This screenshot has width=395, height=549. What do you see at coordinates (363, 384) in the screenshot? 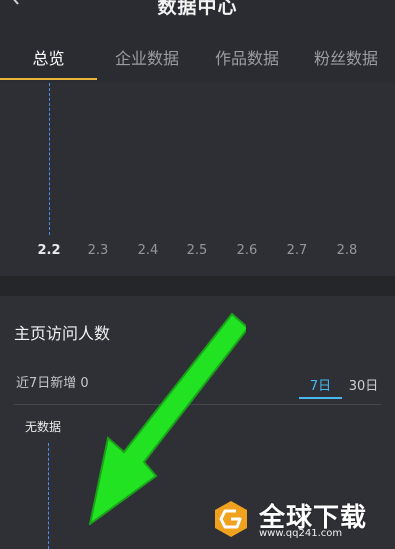
I see `range-30d-button: 30日` at bounding box center [363, 384].